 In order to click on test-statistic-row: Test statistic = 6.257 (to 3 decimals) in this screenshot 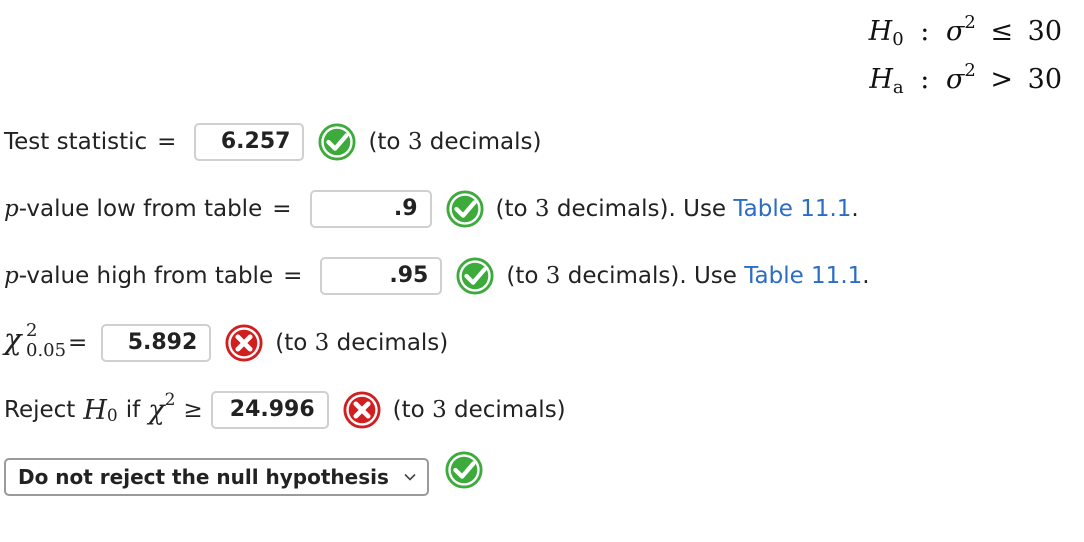, I will do `click(272, 142)`.